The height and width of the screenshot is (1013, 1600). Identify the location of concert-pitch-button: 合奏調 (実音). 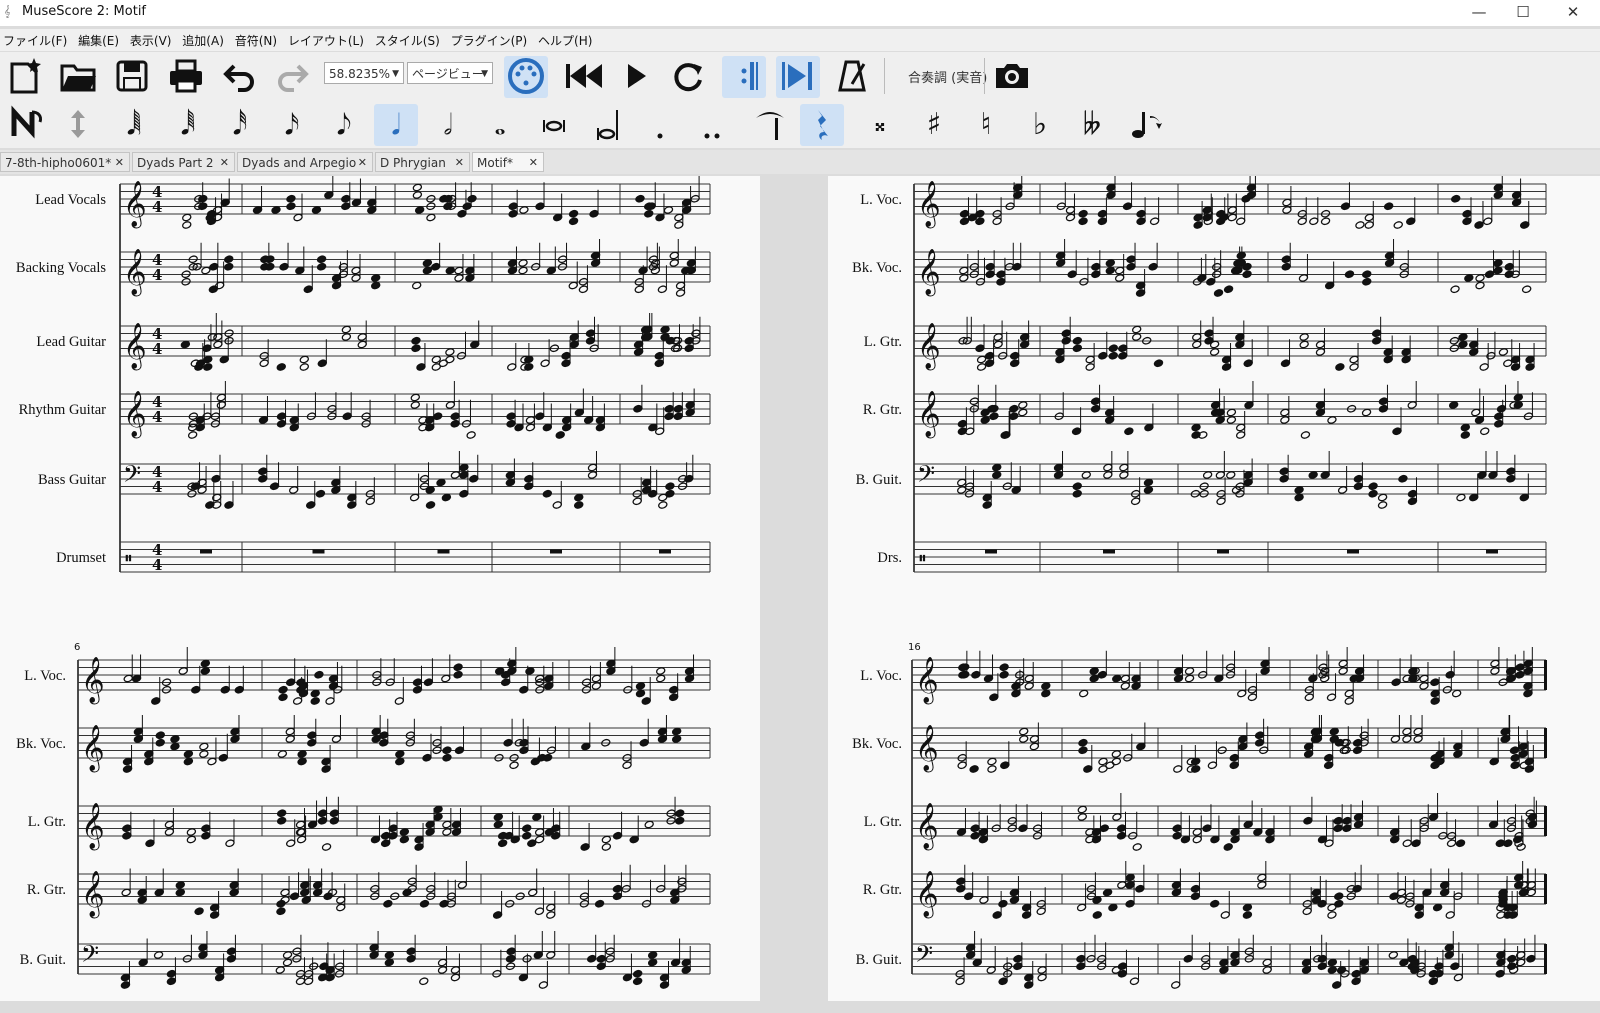
(947, 76).